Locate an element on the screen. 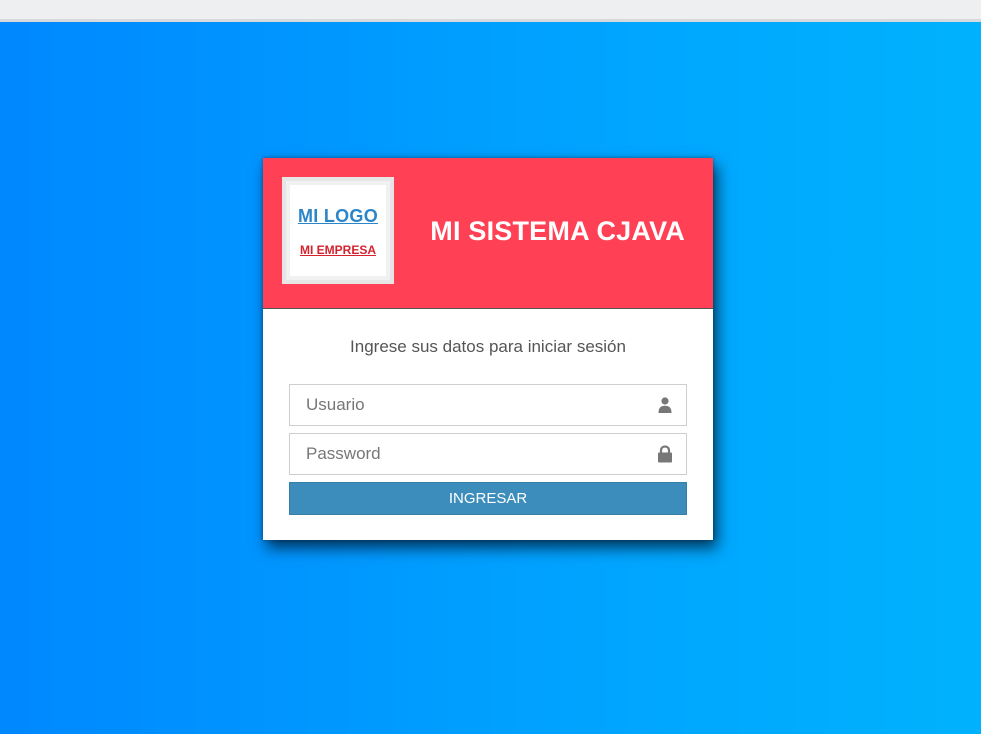  username-field is located at coordinates (488, 405).